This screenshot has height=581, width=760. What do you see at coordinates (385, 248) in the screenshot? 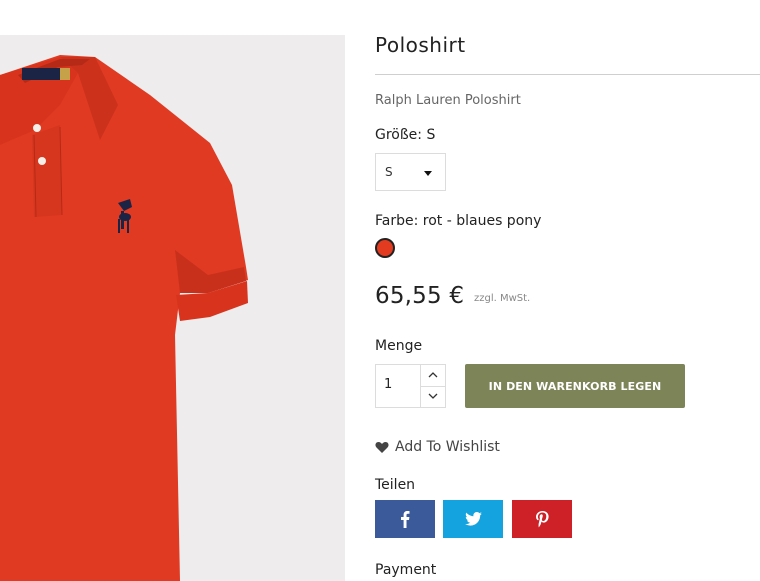
I see `color-swatch-red` at bounding box center [385, 248].